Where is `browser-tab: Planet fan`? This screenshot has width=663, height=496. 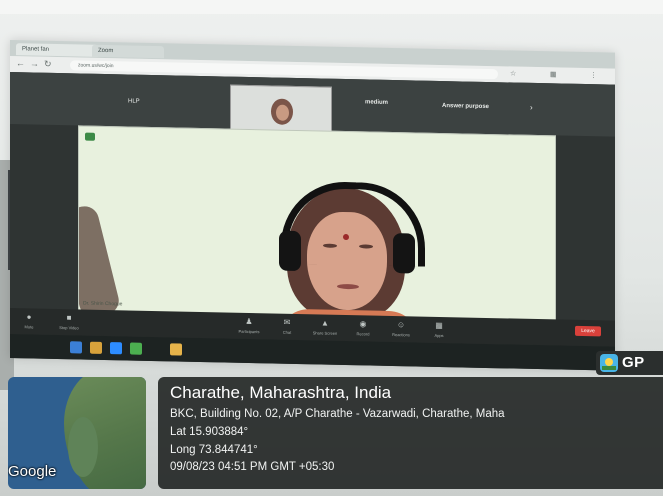 browser-tab: Planet fan is located at coordinates (57, 50).